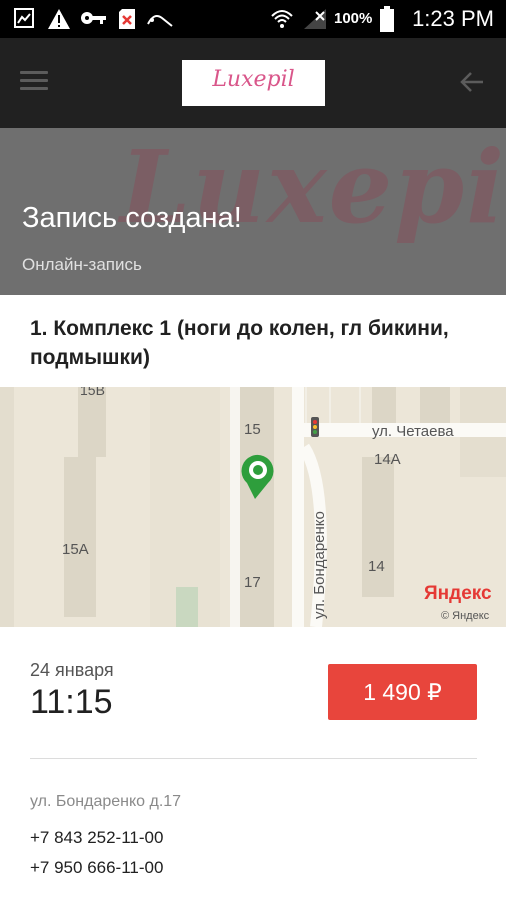  What do you see at coordinates (72, 670) in the screenshot?
I see `booking-date: 24 января` at bounding box center [72, 670].